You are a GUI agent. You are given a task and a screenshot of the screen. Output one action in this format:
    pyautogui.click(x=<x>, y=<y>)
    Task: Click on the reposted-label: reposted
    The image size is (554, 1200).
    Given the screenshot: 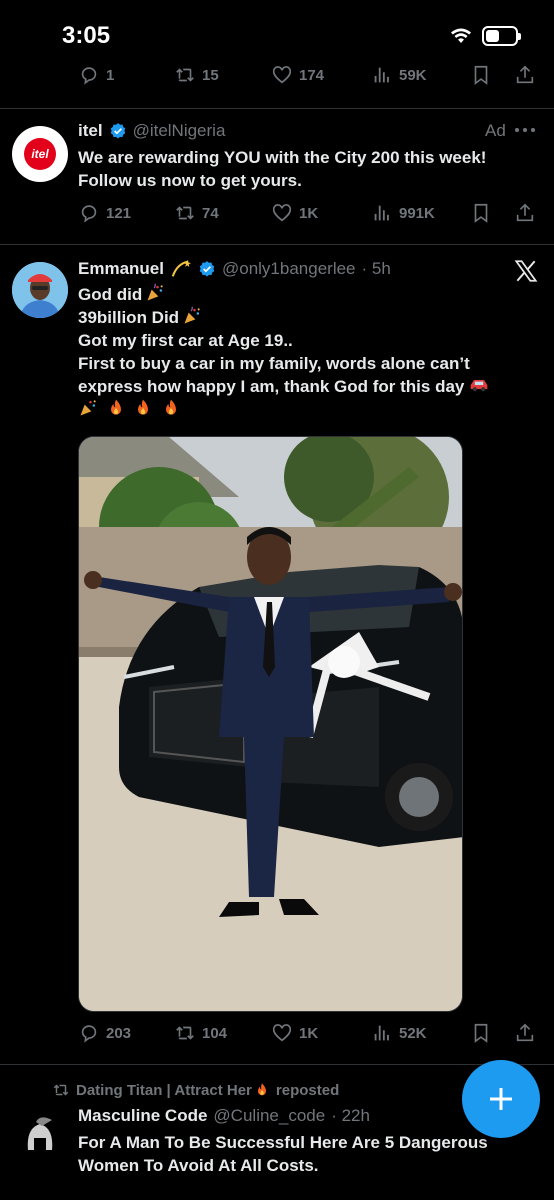 What is the action you would take?
    pyautogui.click(x=307, y=1090)
    